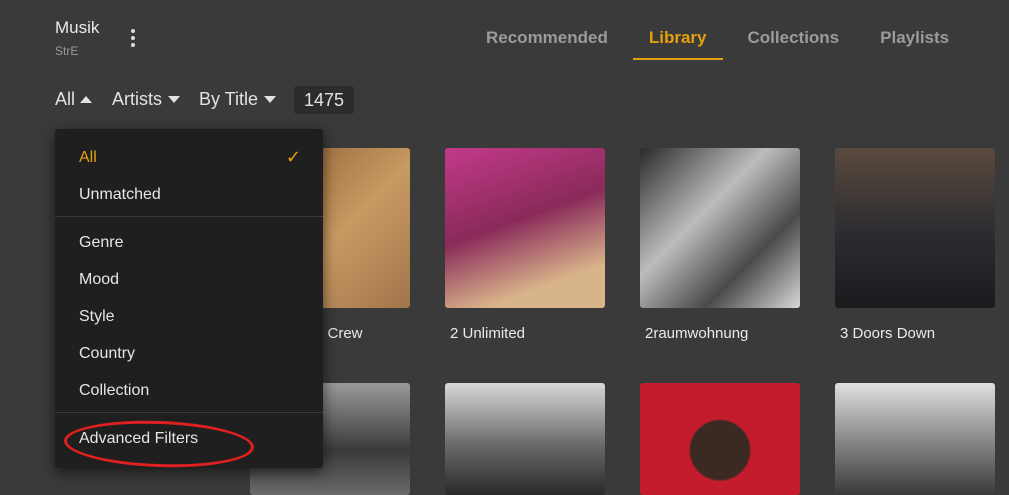 This screenshot has height=495, width=1009. What do you see at coordinates (887, 333) in the screenshot?
I see `artist-name: 3 Doors Down` at bounding box center [887, 333].